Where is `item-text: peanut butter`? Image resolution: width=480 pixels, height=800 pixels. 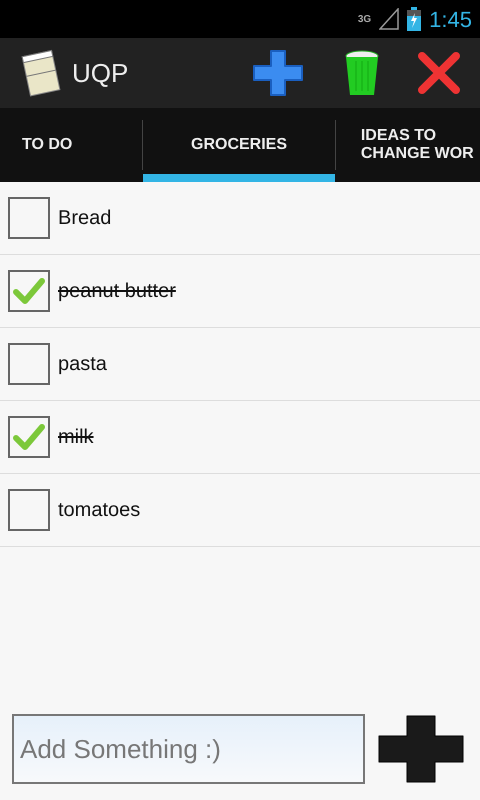
item-text: peanut butter is located at coordinates (117, 291).